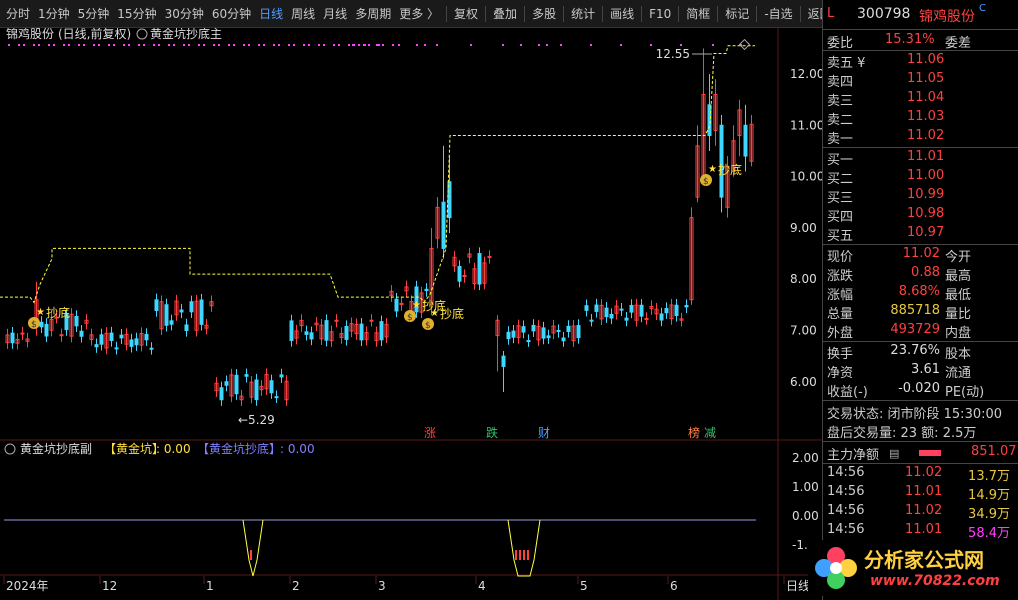 This screenshot has height=600, width=1018. What do you see at coordinates (805, 487) in the screenshot?
I see `sub-tick: 1.00` at bounding box center [805, 487].